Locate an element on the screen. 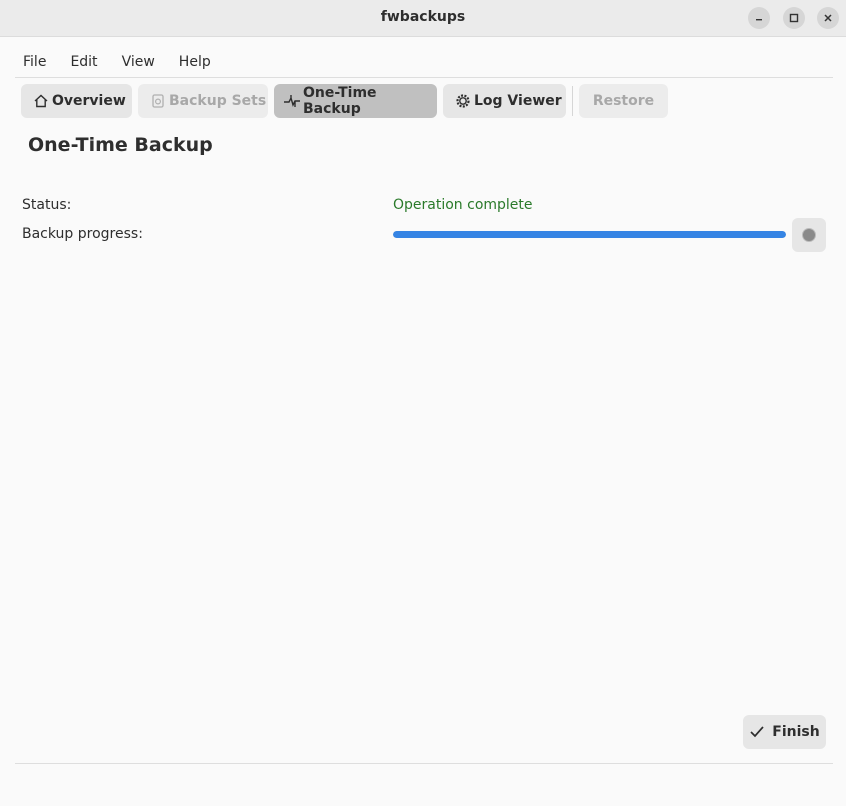 This screenshot has width=846, height=806. menu-edit: Edit is located at coordinates (79, 65).